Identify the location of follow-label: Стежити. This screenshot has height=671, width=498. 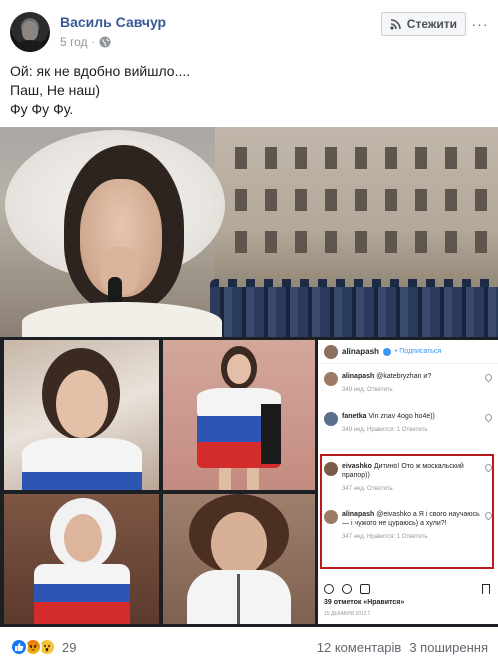
(431, 24).